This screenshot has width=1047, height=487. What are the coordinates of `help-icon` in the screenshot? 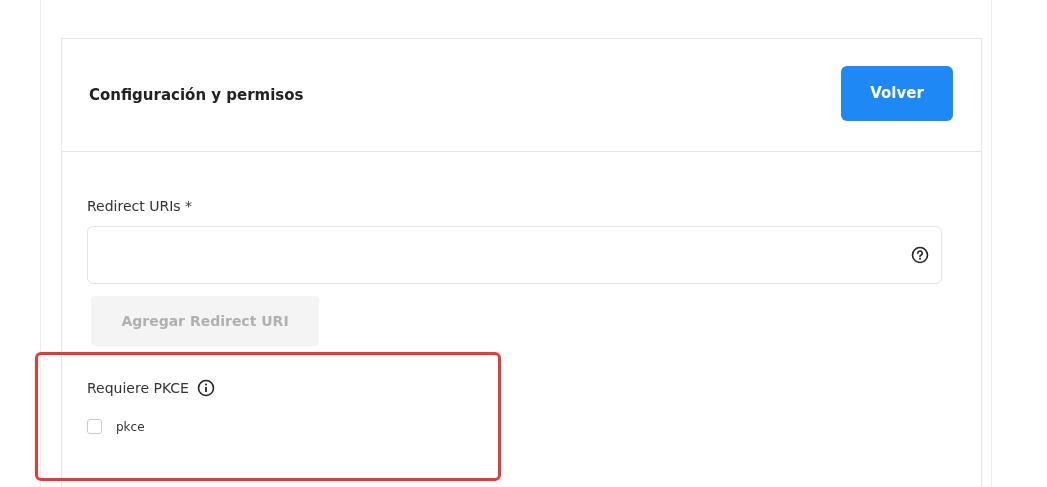 It's located at (920, 255).